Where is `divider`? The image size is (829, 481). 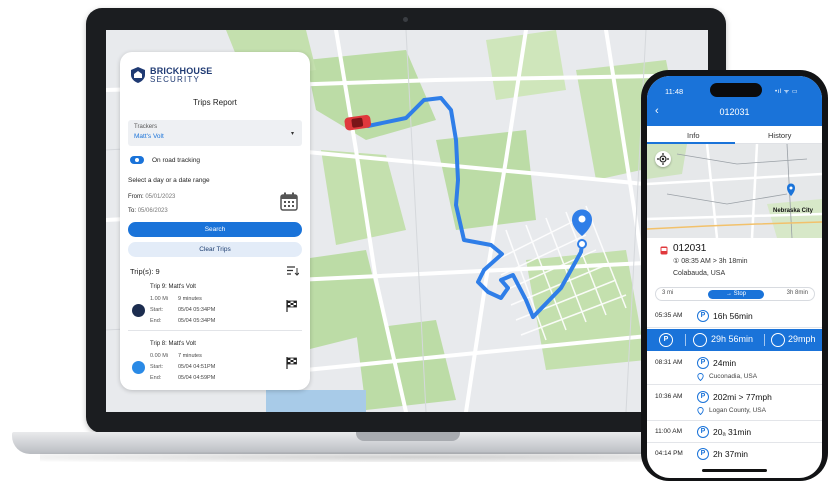 divider is located at coordinates (215, 330).